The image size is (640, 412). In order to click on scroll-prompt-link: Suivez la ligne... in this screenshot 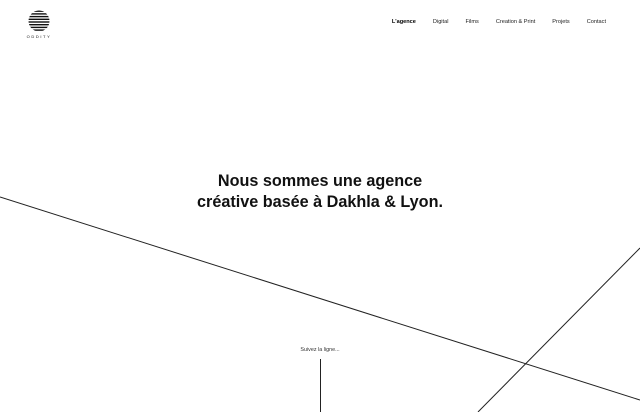, I will do `click(320, 350)`.